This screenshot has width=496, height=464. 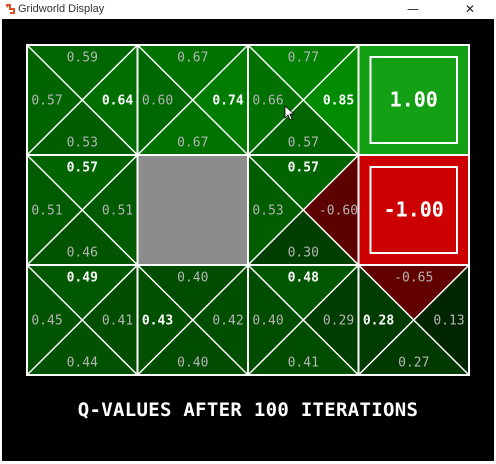 I want to click on q-value-north: 0.40, so click(x=192, y=278).